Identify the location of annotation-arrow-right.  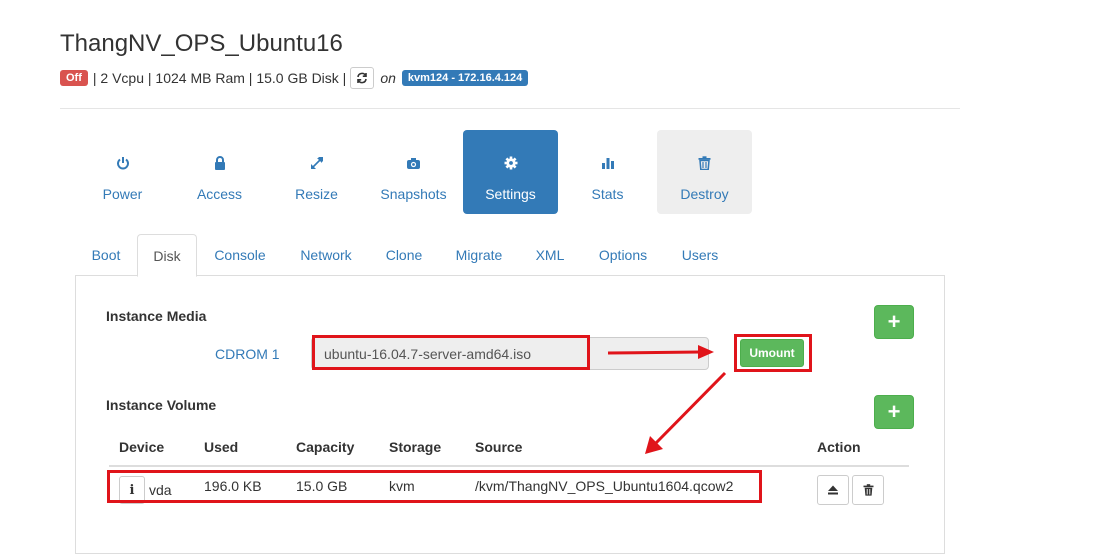
(654, 352).